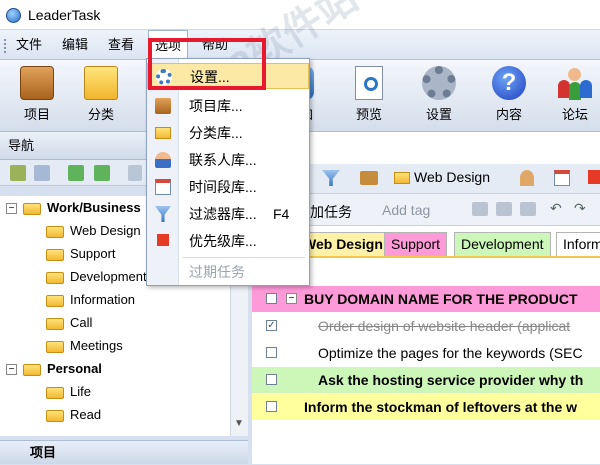  I want to click on menu-file: 文件, so click(29, 45).